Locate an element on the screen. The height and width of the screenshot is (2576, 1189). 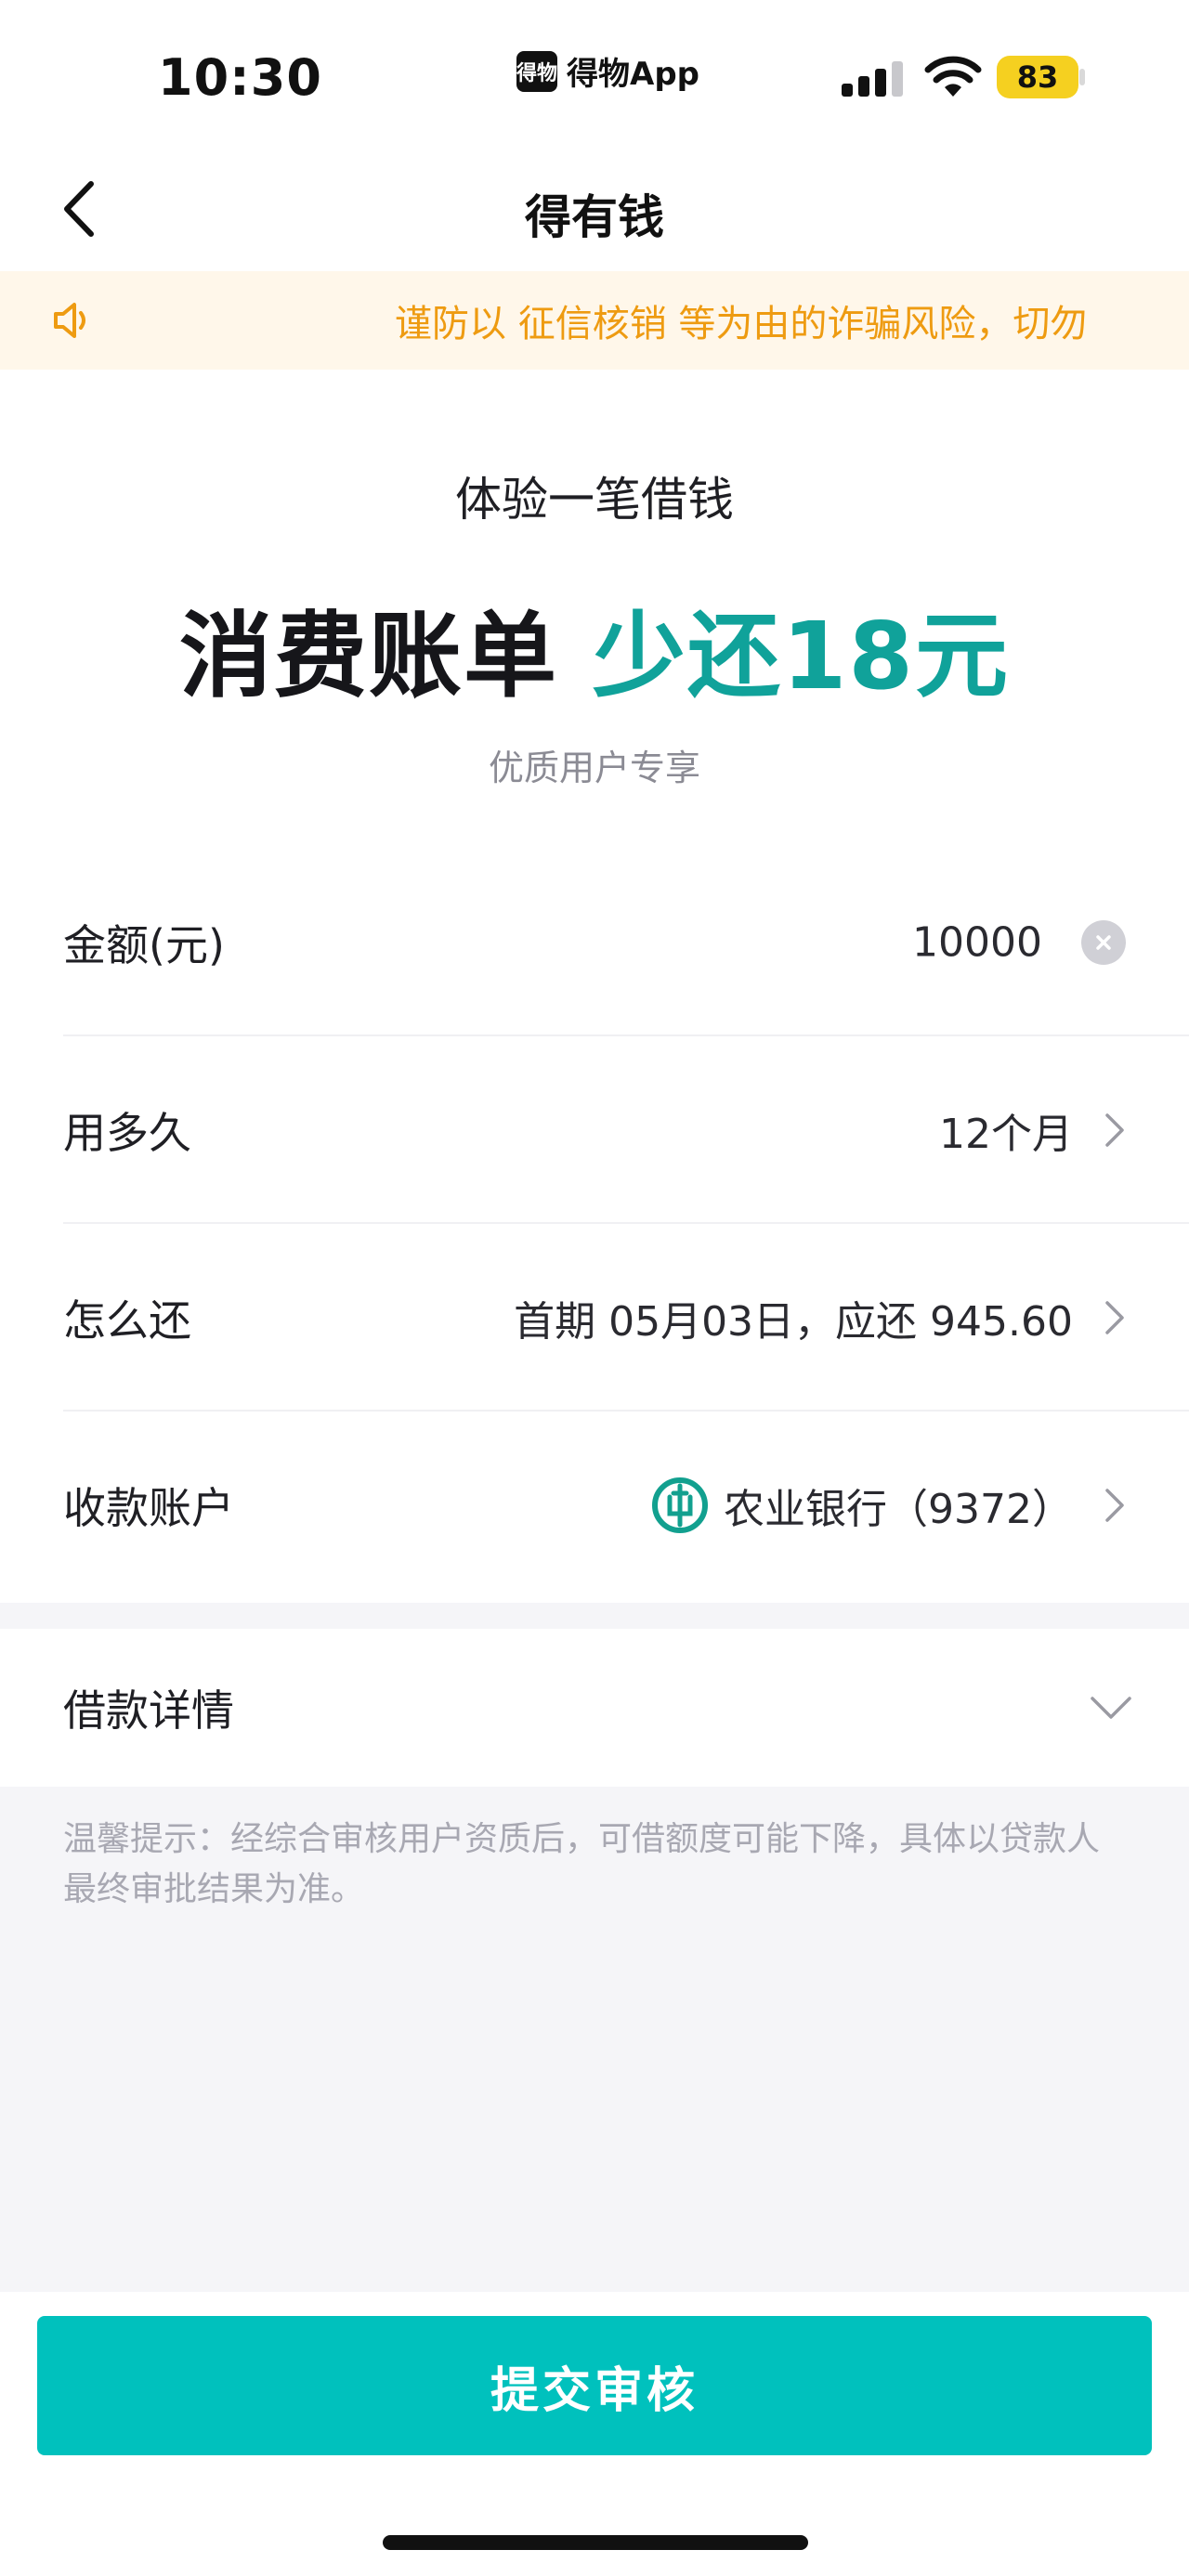
app-name: 得物App is located at coordinates (633, 75).